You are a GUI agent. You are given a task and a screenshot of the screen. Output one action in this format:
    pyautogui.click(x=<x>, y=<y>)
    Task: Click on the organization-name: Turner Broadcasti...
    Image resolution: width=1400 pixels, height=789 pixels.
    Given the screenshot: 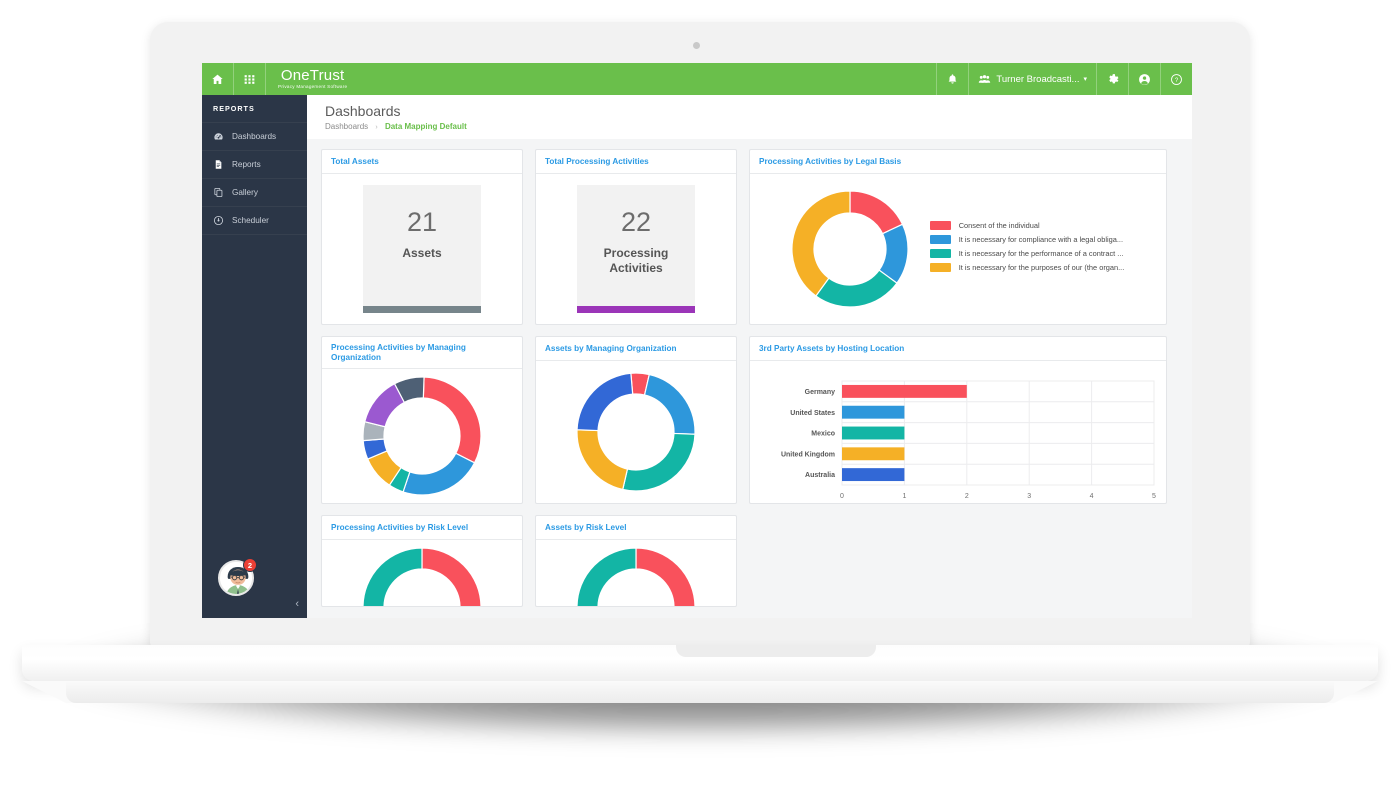 What is the action you would take?
    pyautogui.click(x=1038, y=79)
    